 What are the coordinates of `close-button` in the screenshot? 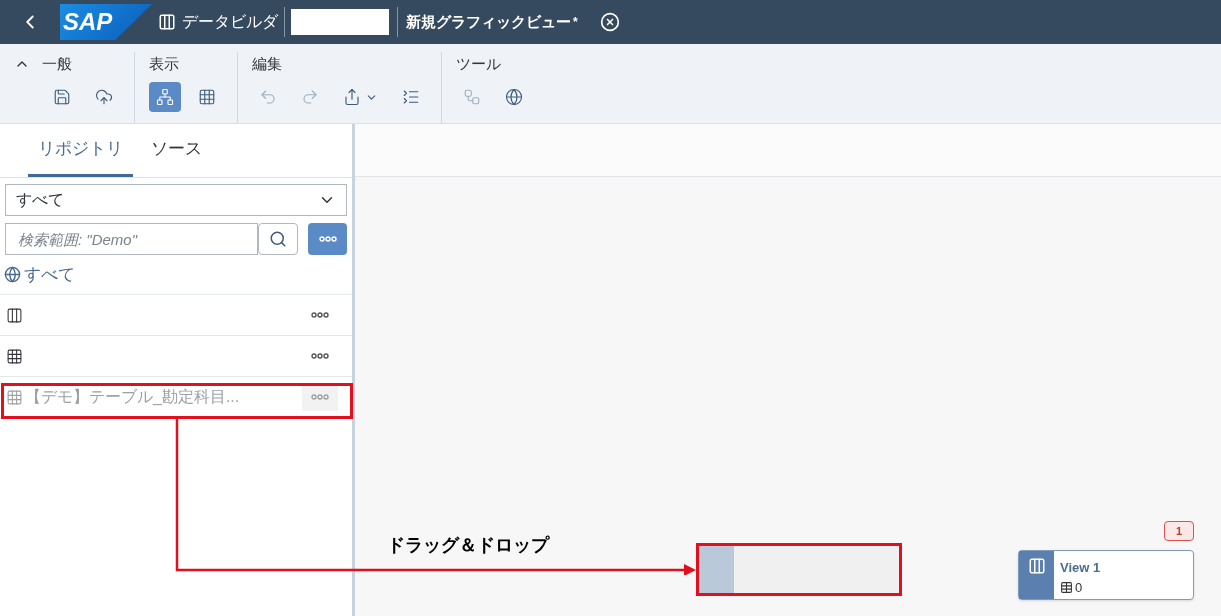 It's located at (609, 22).